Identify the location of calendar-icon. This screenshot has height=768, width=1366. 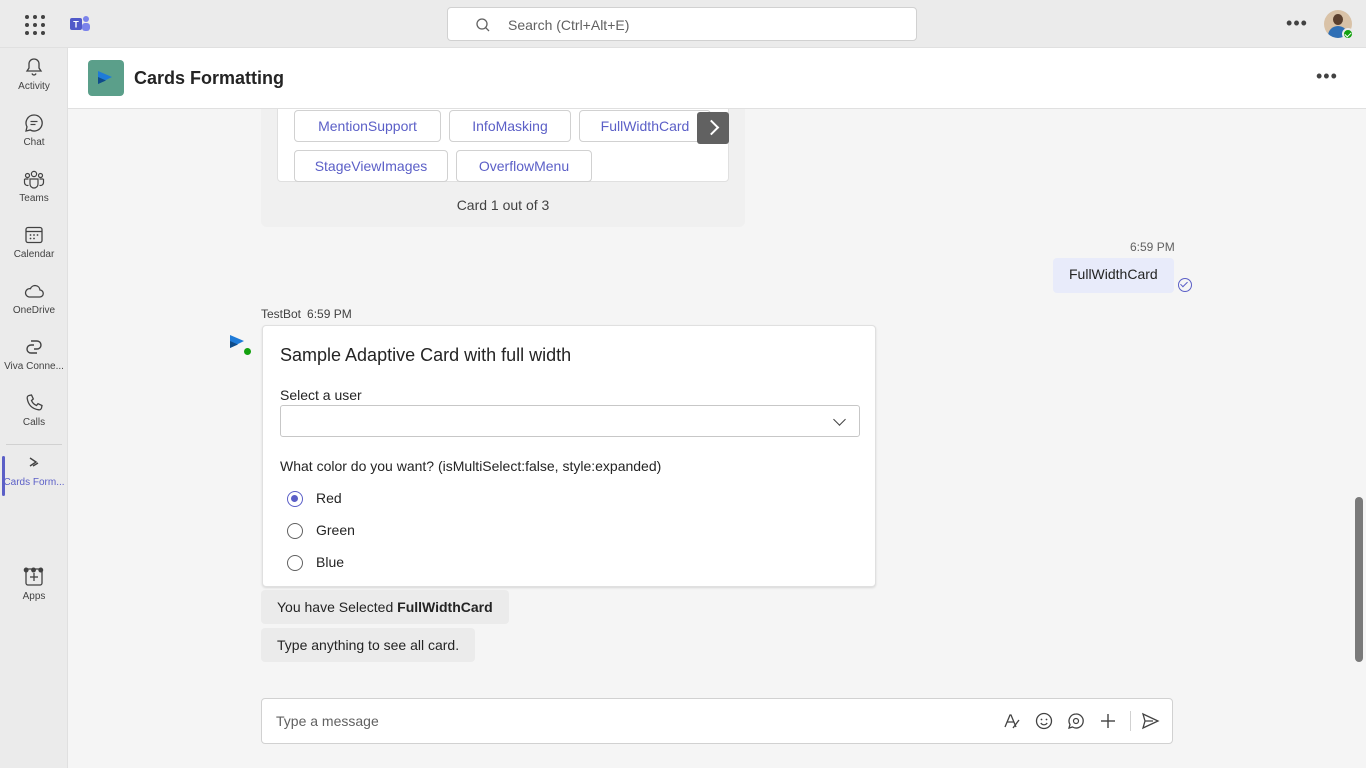
(34, 235).